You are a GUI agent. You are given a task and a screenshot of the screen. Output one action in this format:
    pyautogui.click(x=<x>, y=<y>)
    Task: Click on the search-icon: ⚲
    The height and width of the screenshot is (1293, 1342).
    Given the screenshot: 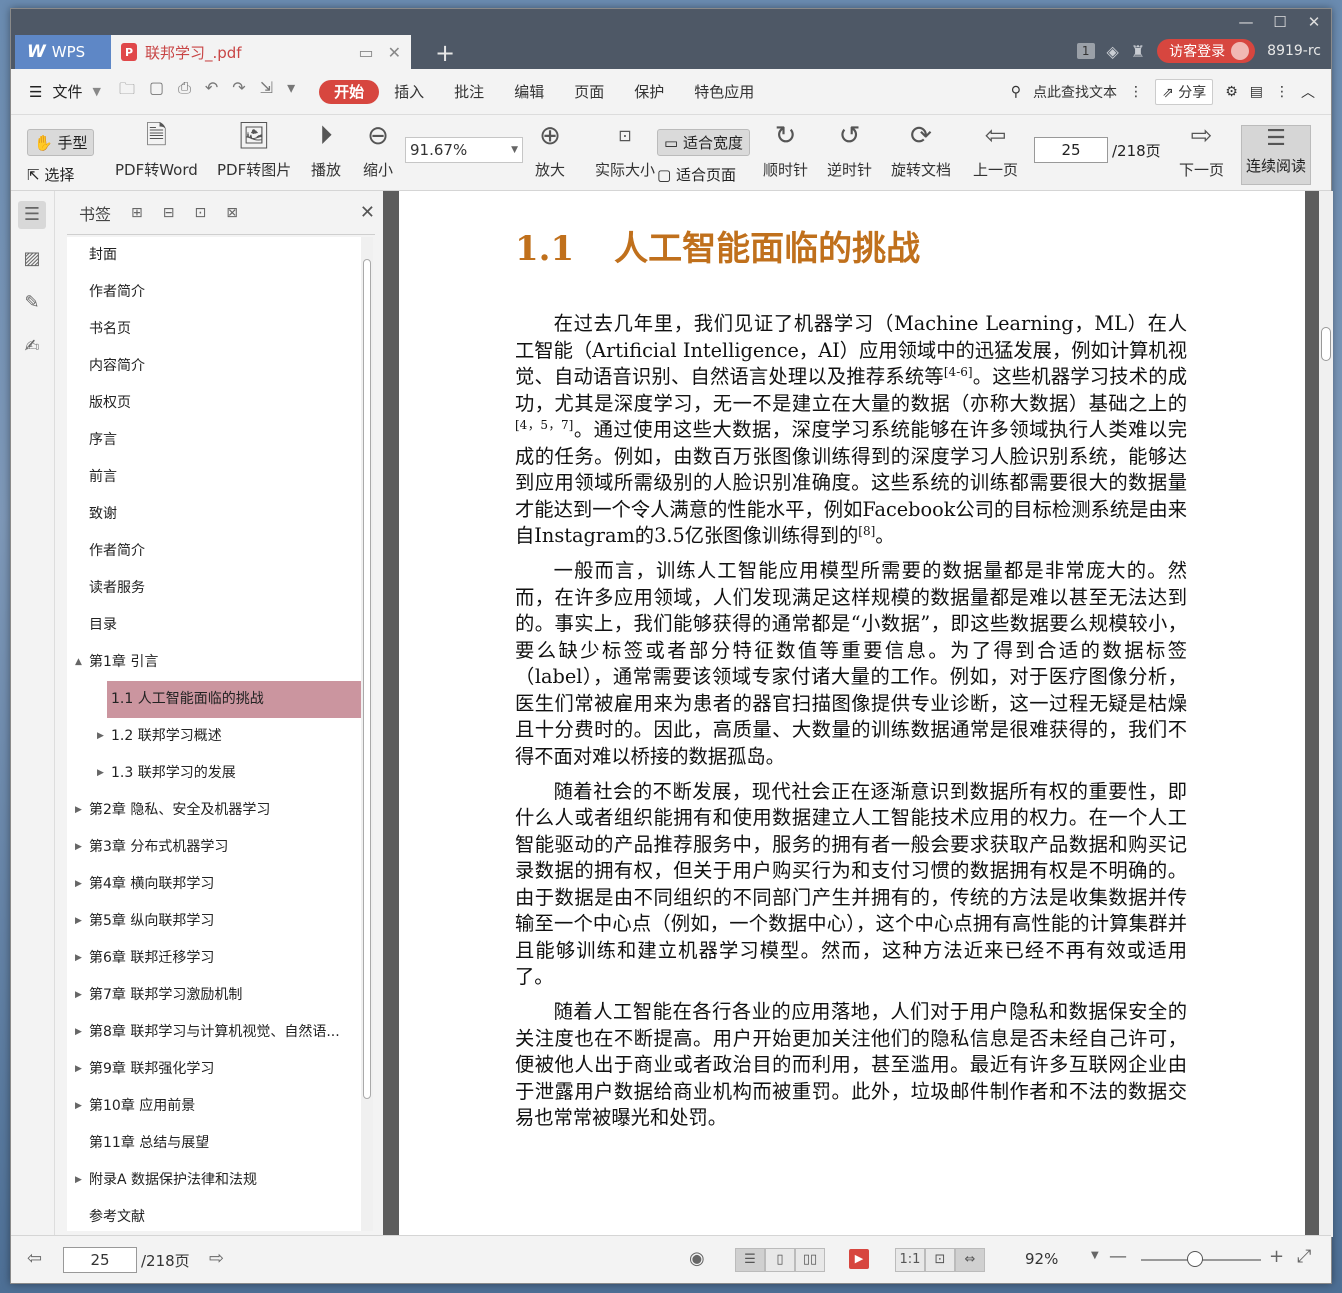 What is the action you would take?
    pyautogui.click(x=1016, y=92)
    